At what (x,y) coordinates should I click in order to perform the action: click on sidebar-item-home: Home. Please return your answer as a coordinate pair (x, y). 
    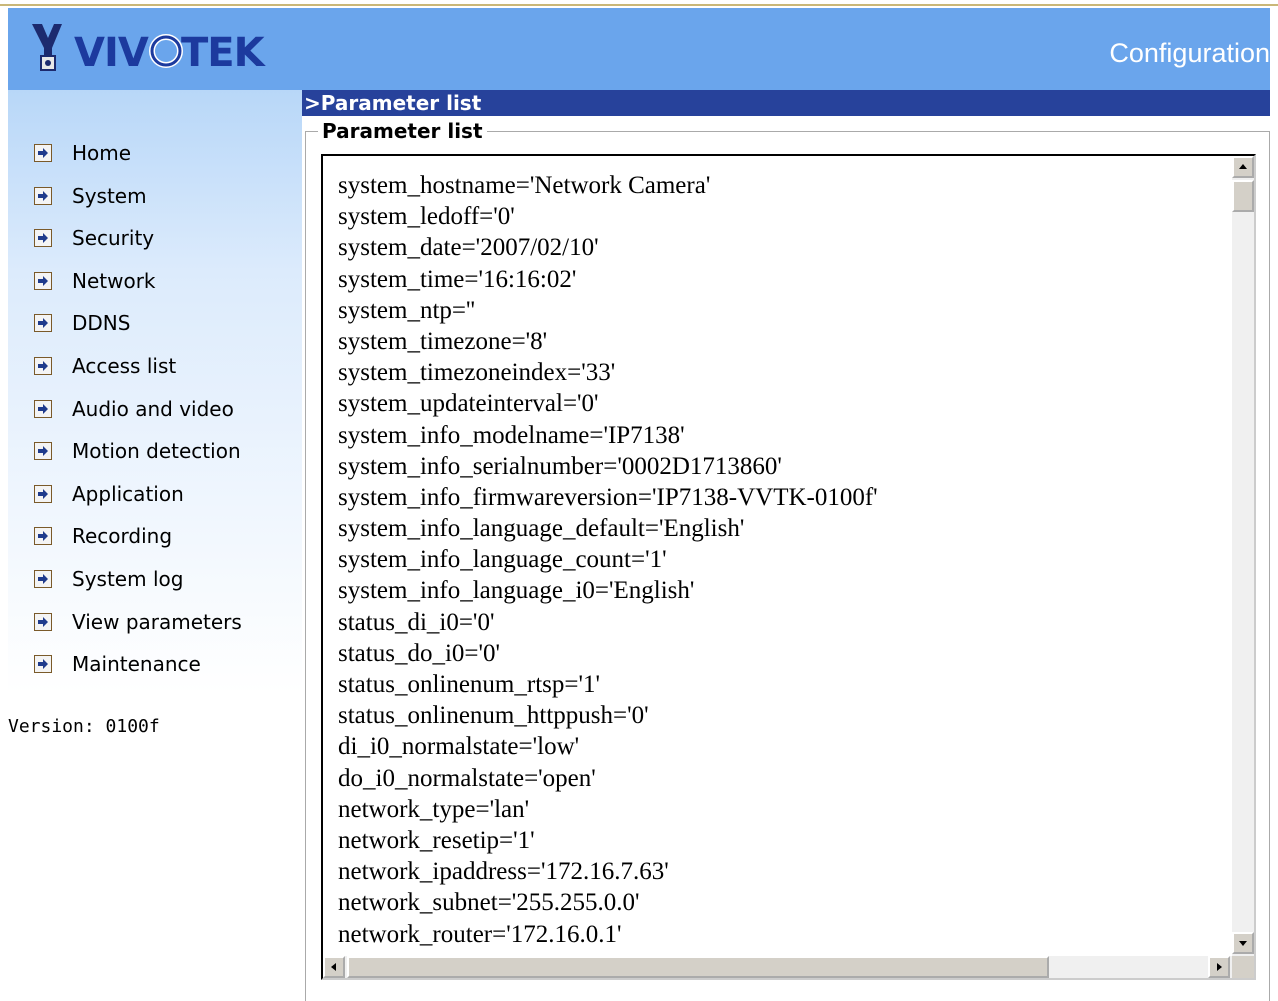
    Looking at the image, I should click on (155, 155).